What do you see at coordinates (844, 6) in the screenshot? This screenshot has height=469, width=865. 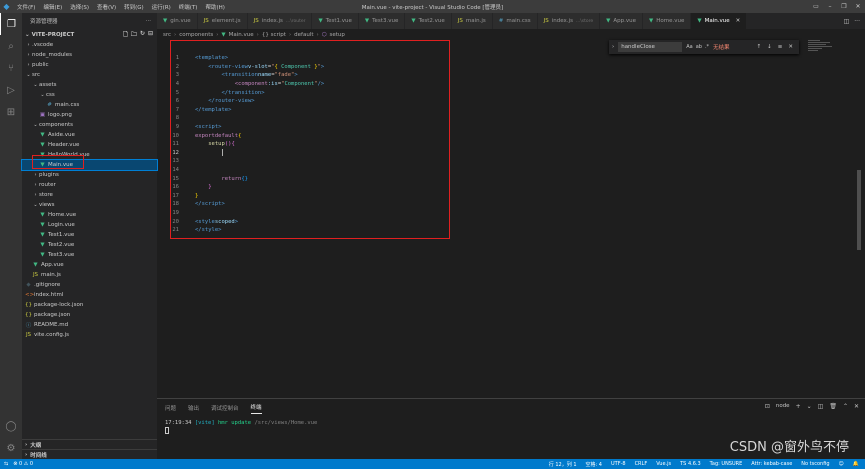 I see `restore-icon: ❐` at bounding box center [844, 6].